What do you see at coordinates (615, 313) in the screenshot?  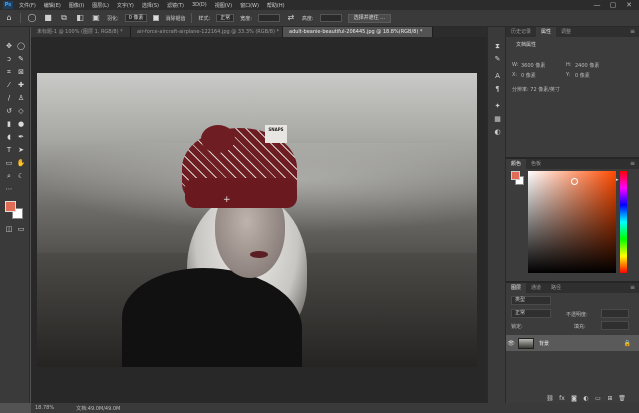 I see `opacity-input` at bounding box center [615, 313].